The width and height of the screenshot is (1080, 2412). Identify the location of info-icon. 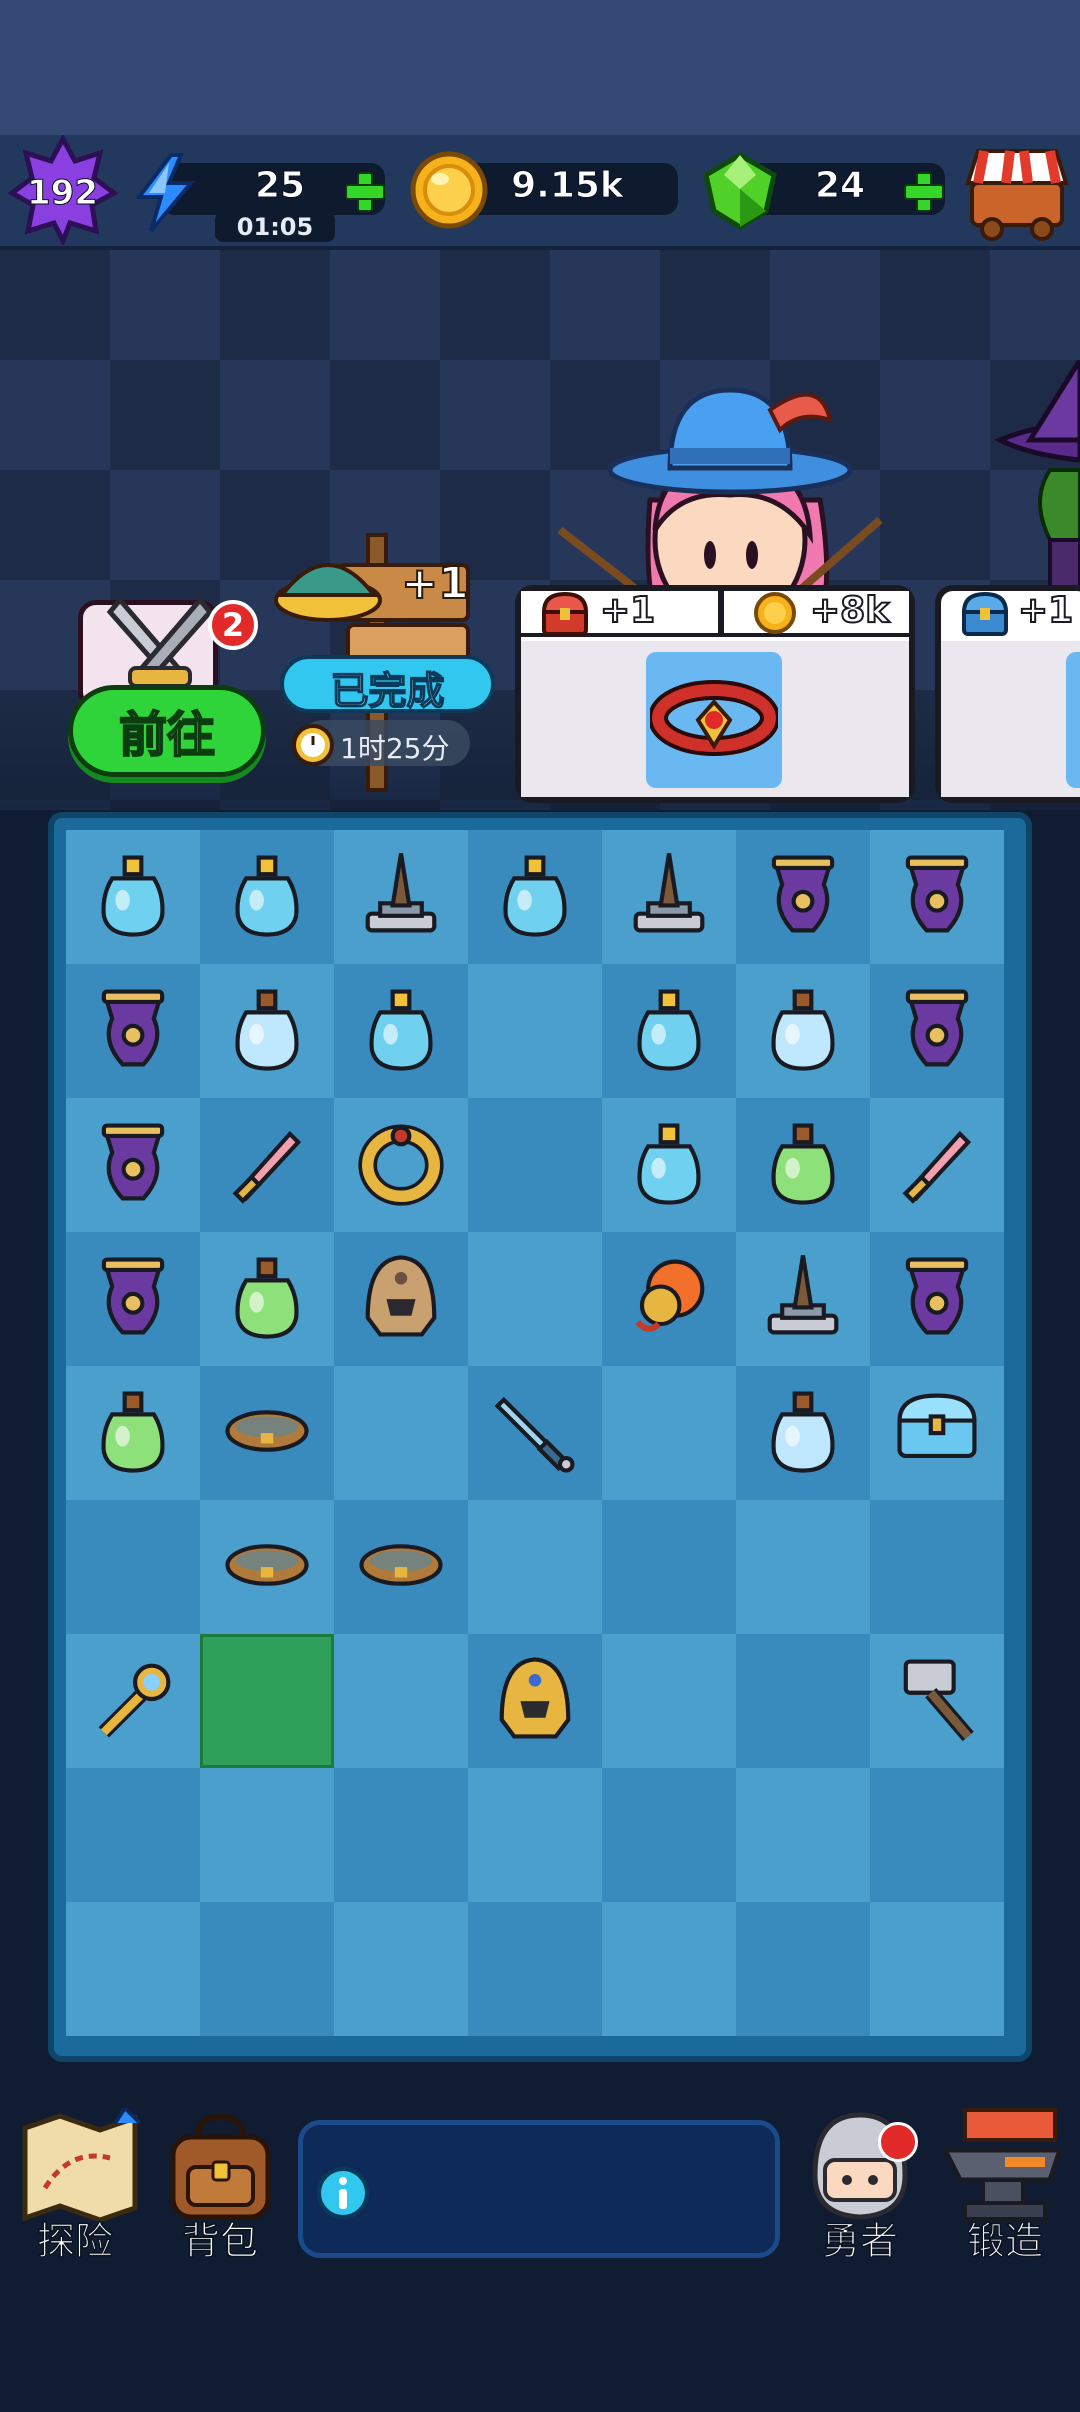
(343, 2193).